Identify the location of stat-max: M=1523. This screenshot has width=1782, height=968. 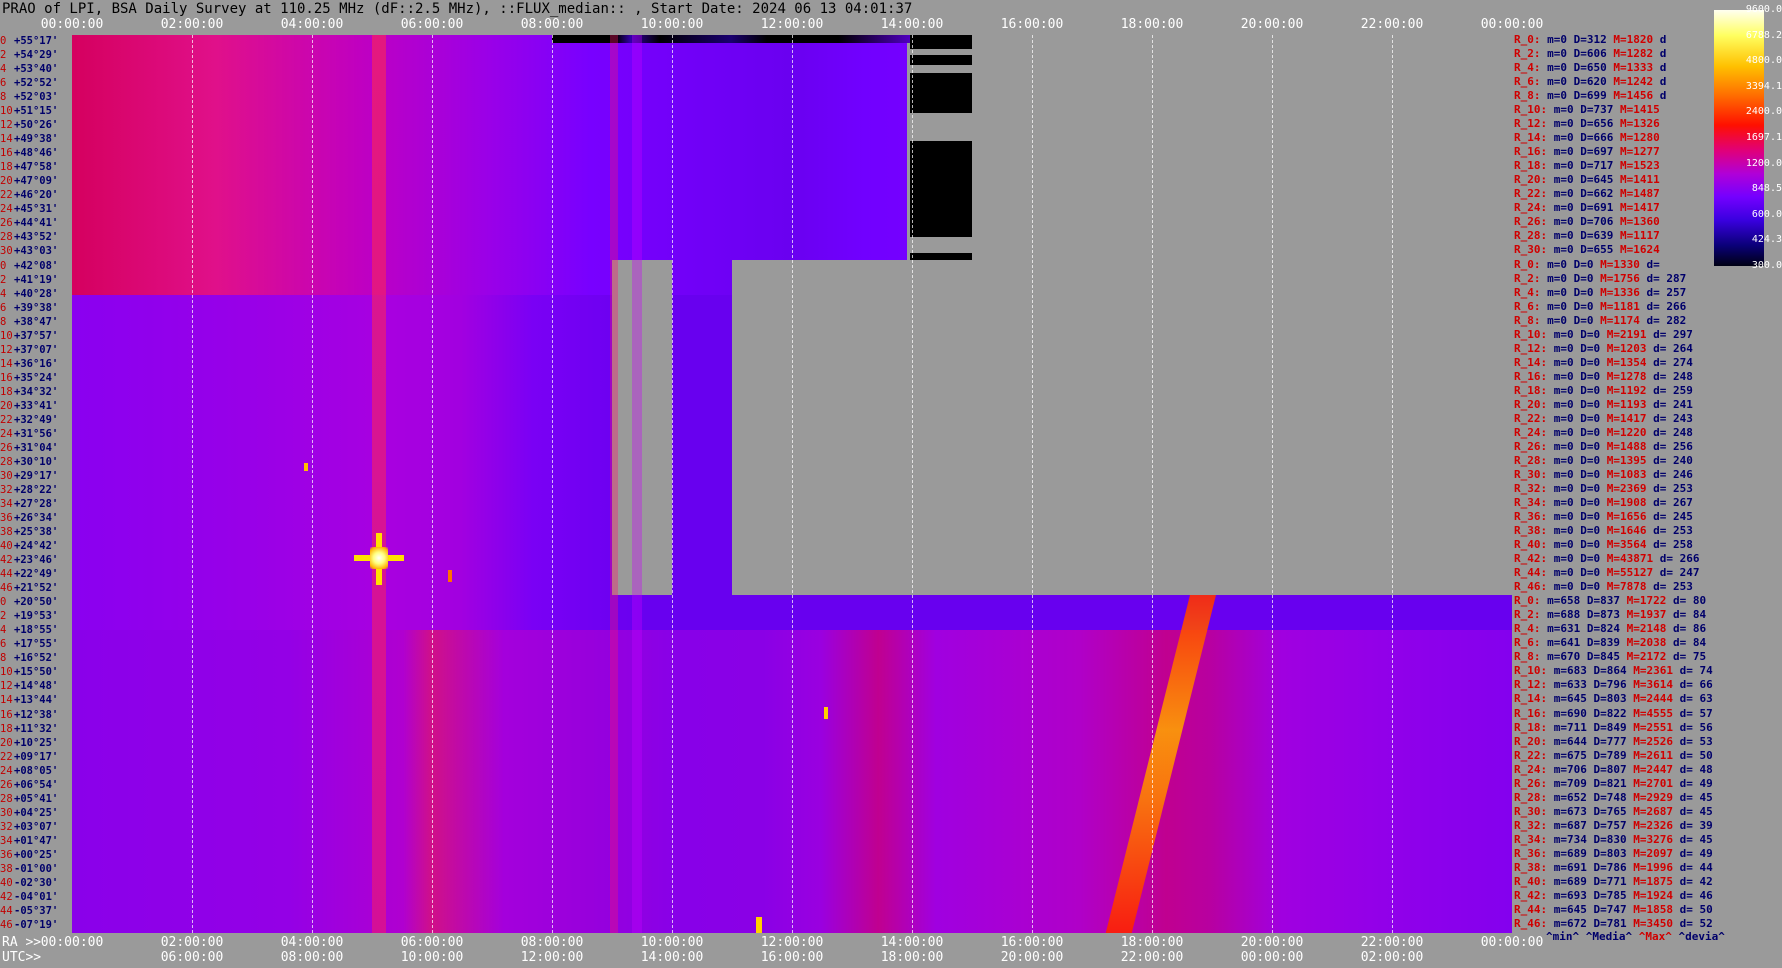
(1640, 166).